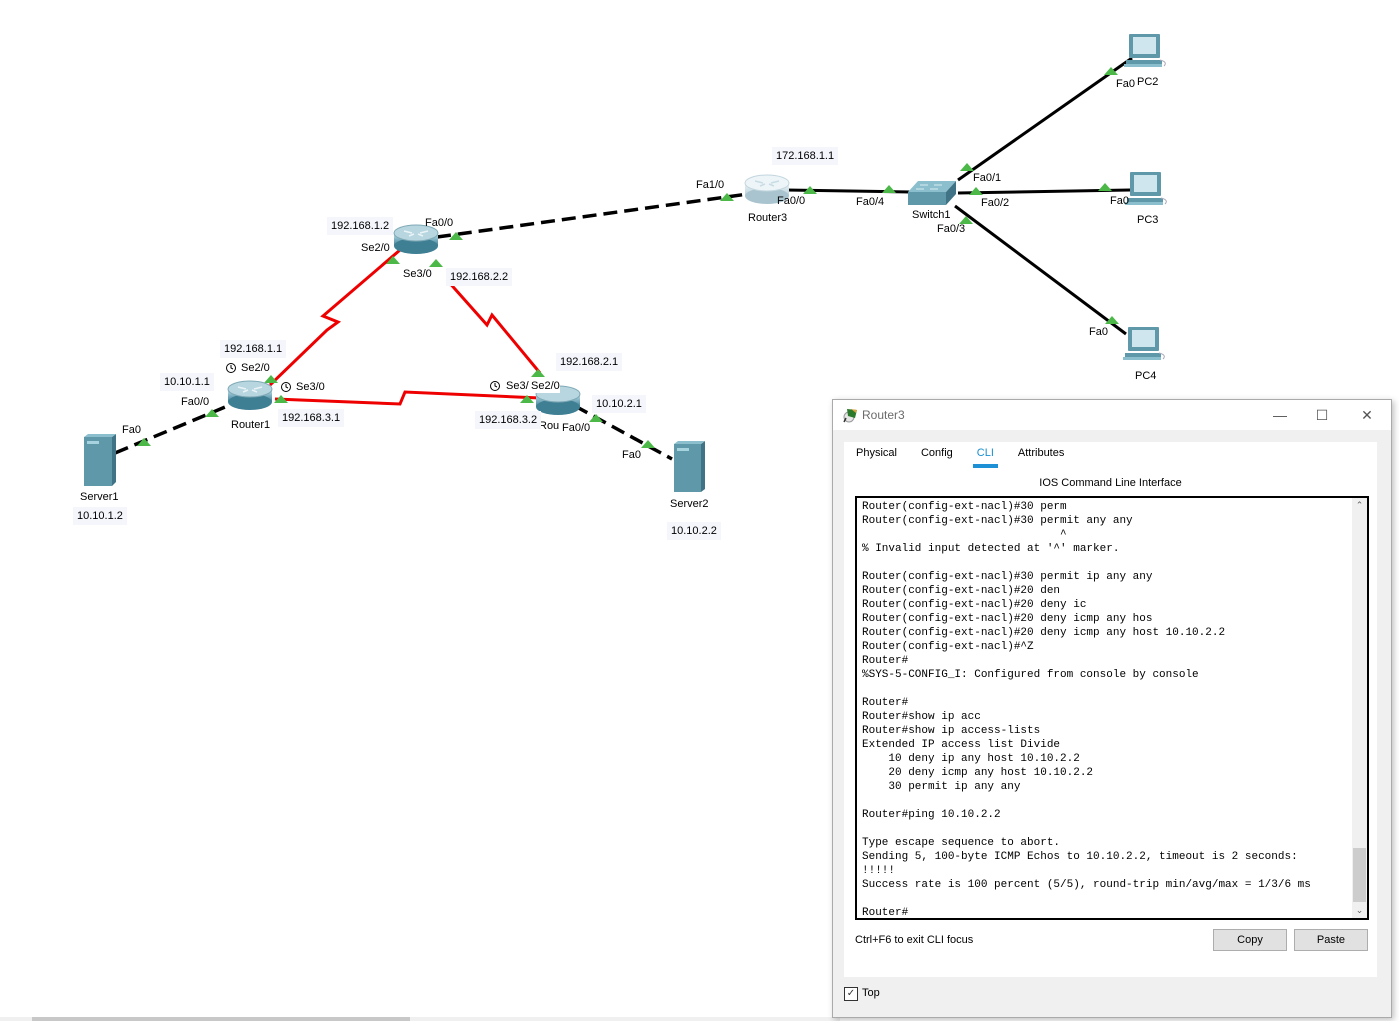 The image size is (1399, 1021). I want to click on router1-fa00-ip: 10.10.1.1, so click(187, 382).